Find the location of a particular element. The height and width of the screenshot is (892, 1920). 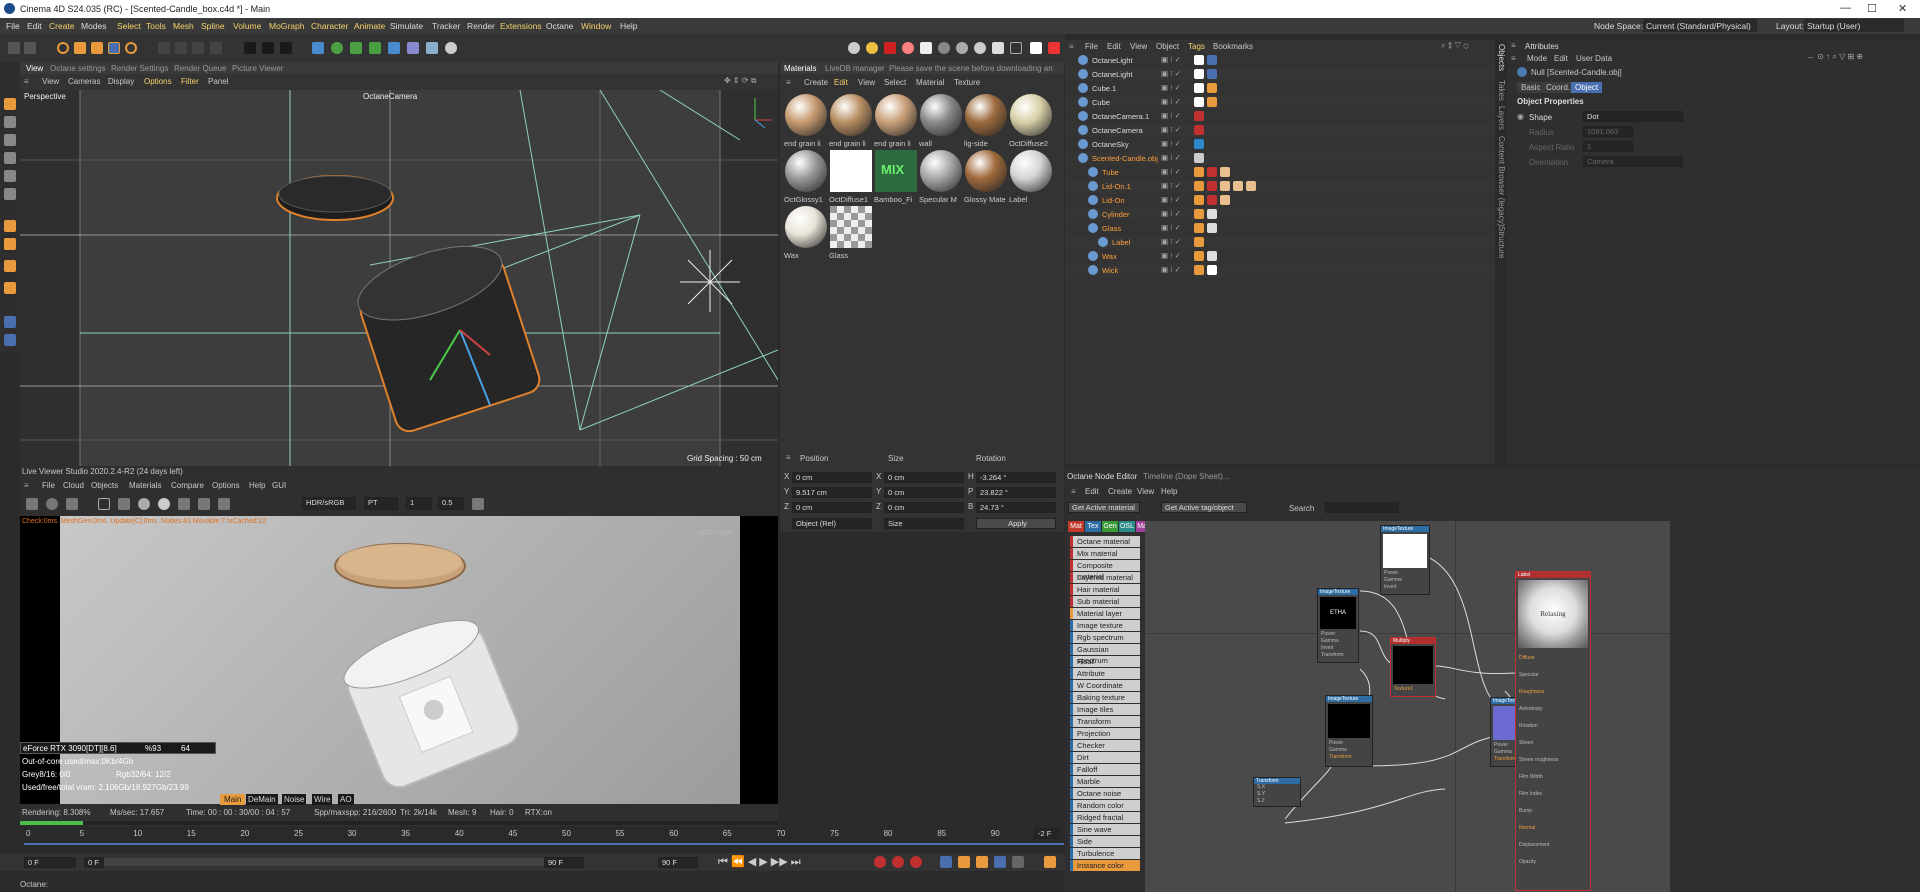

material-swatch: OctGlossy1 is located at coordinates (806, 178).